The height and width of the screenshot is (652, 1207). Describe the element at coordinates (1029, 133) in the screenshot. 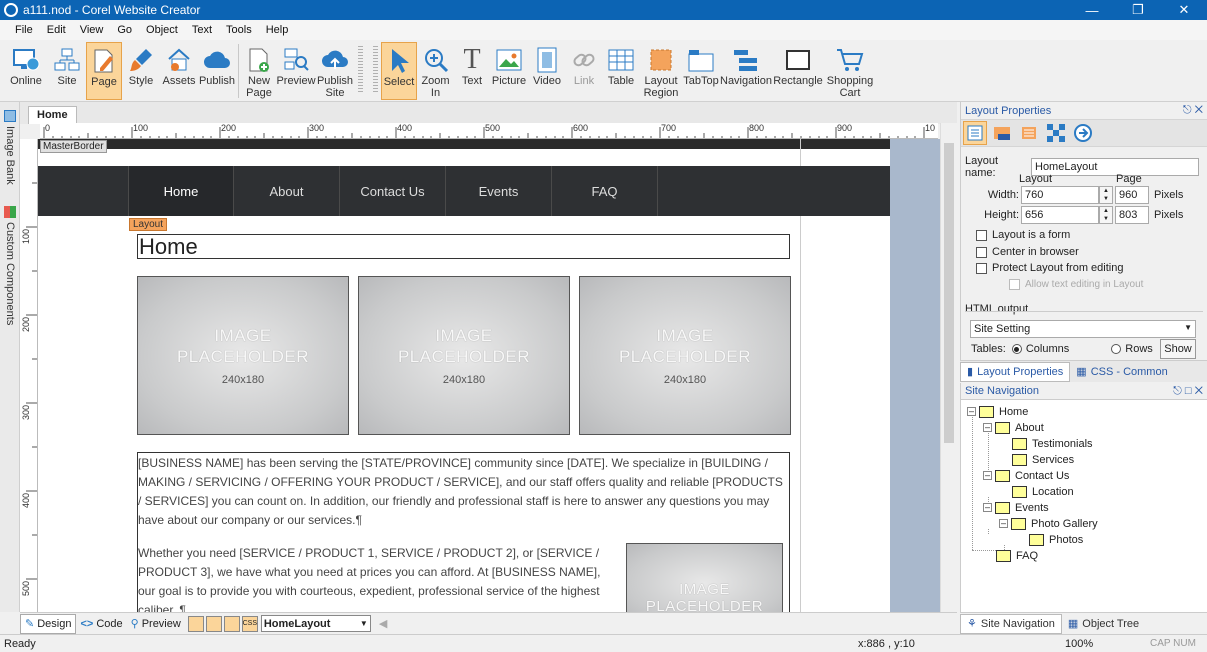

I see `style-scroll-icon` at that location.